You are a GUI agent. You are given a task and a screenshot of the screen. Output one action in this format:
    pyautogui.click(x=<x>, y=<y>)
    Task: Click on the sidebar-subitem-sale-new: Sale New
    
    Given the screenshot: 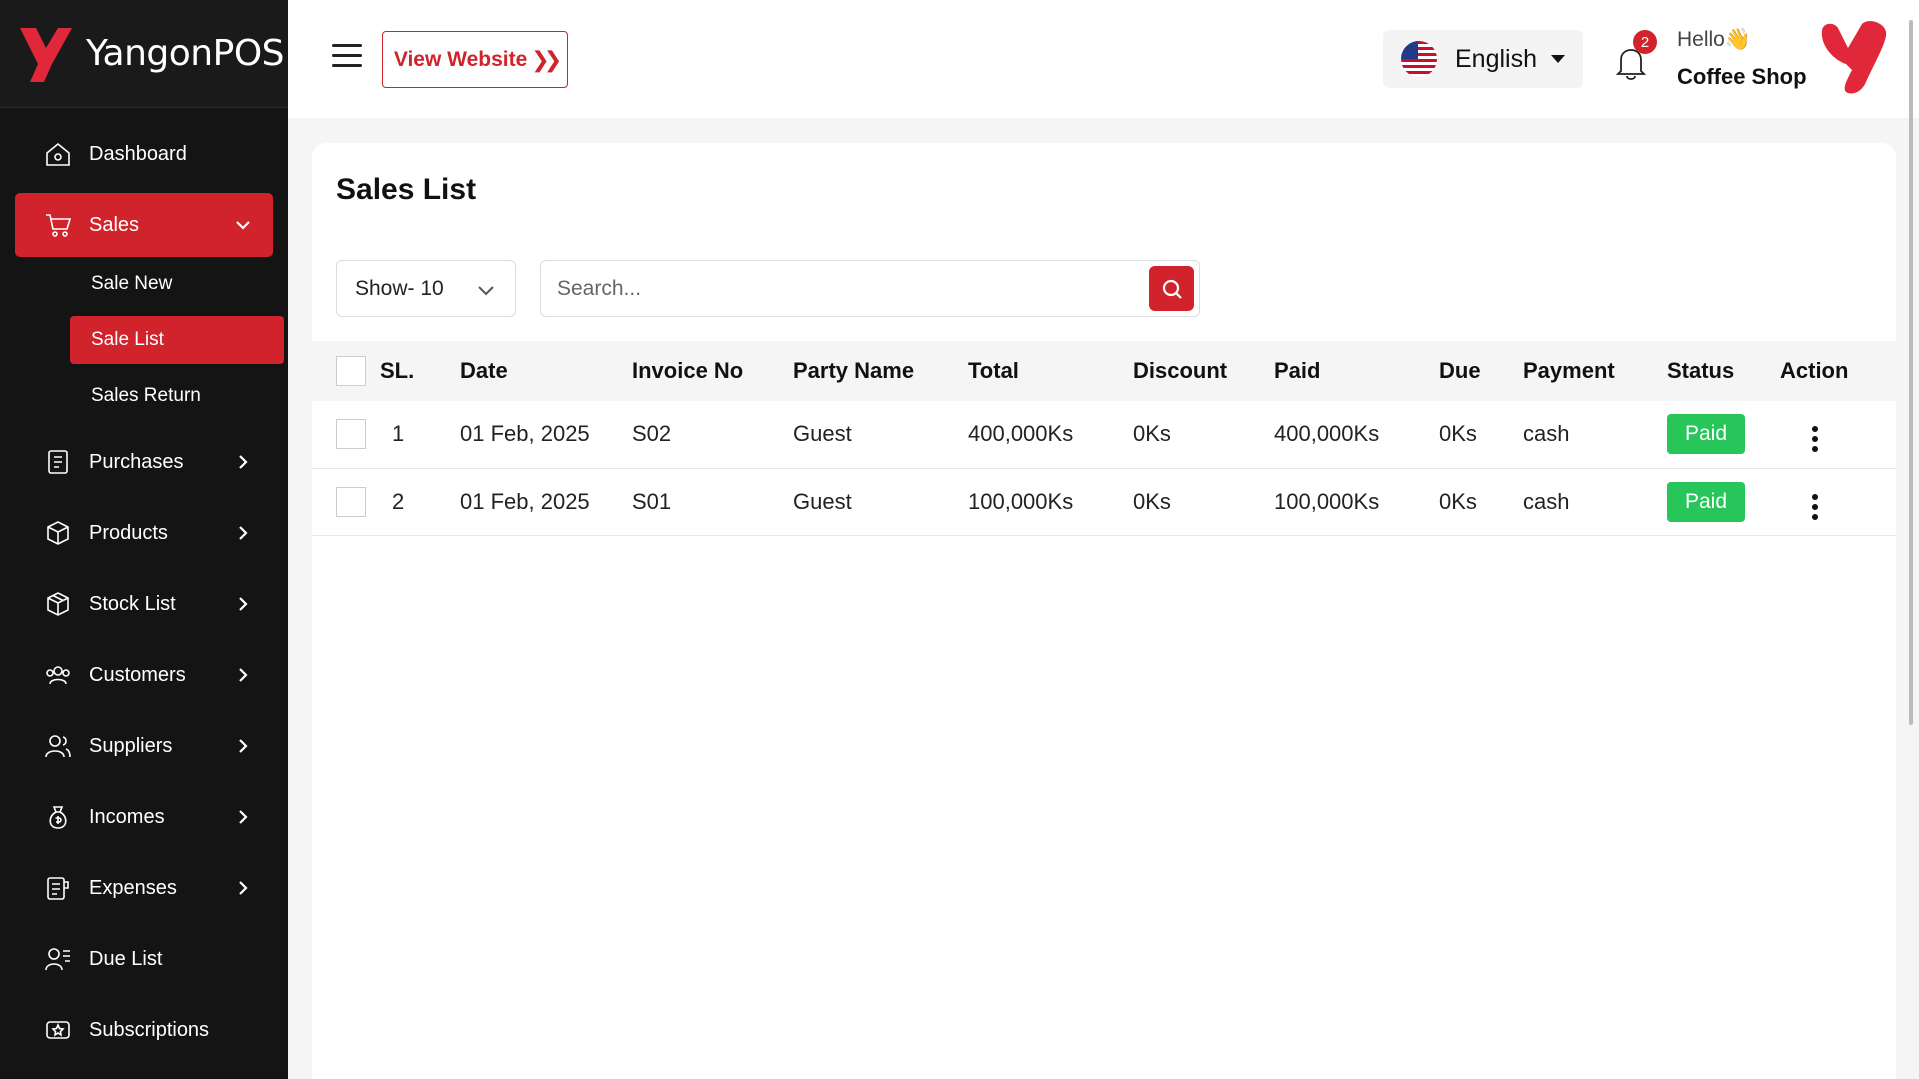 What is the action you would take?
    pyautogui.click(x=177, y=284)
    